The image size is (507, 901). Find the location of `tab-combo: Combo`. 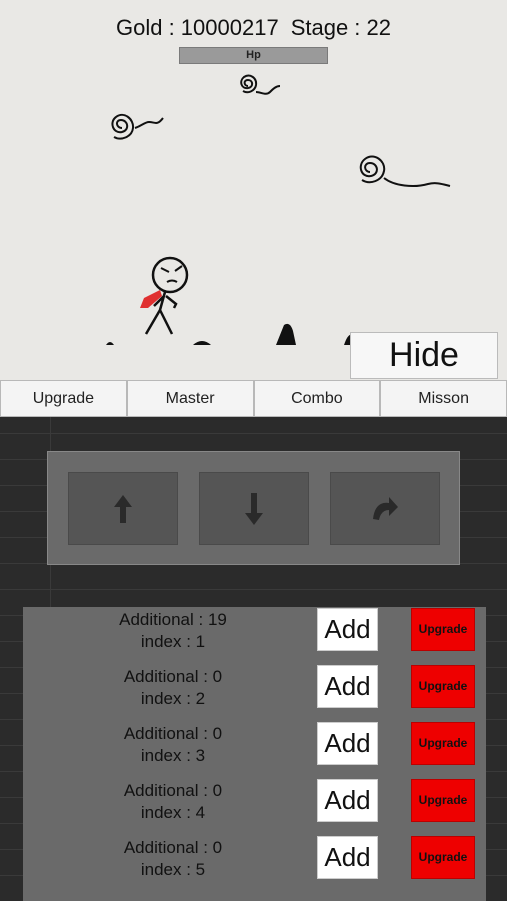

tab-combo: Combo is located at coordinates (317, 398).